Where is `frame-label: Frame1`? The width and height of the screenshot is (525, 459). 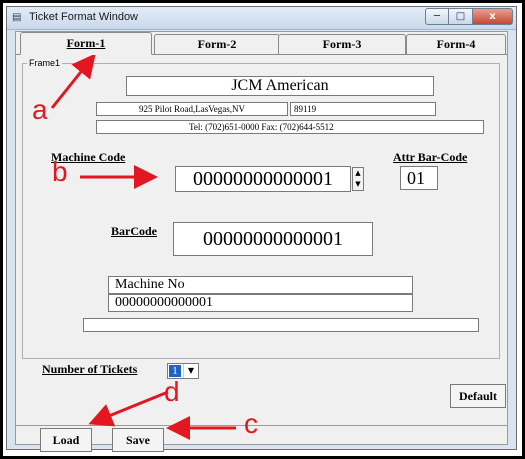 frame-label: Frame1 is located at coordinates (45, 63).